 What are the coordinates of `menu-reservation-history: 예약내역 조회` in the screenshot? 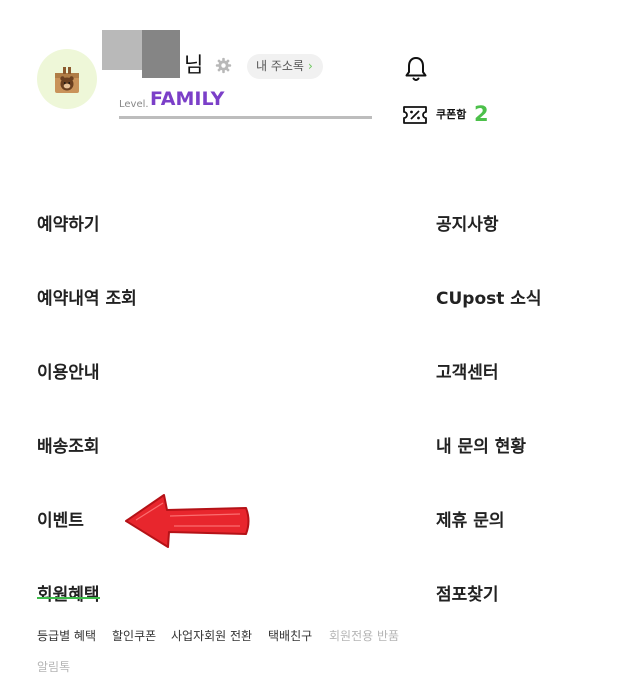 It's located at (87, 299).